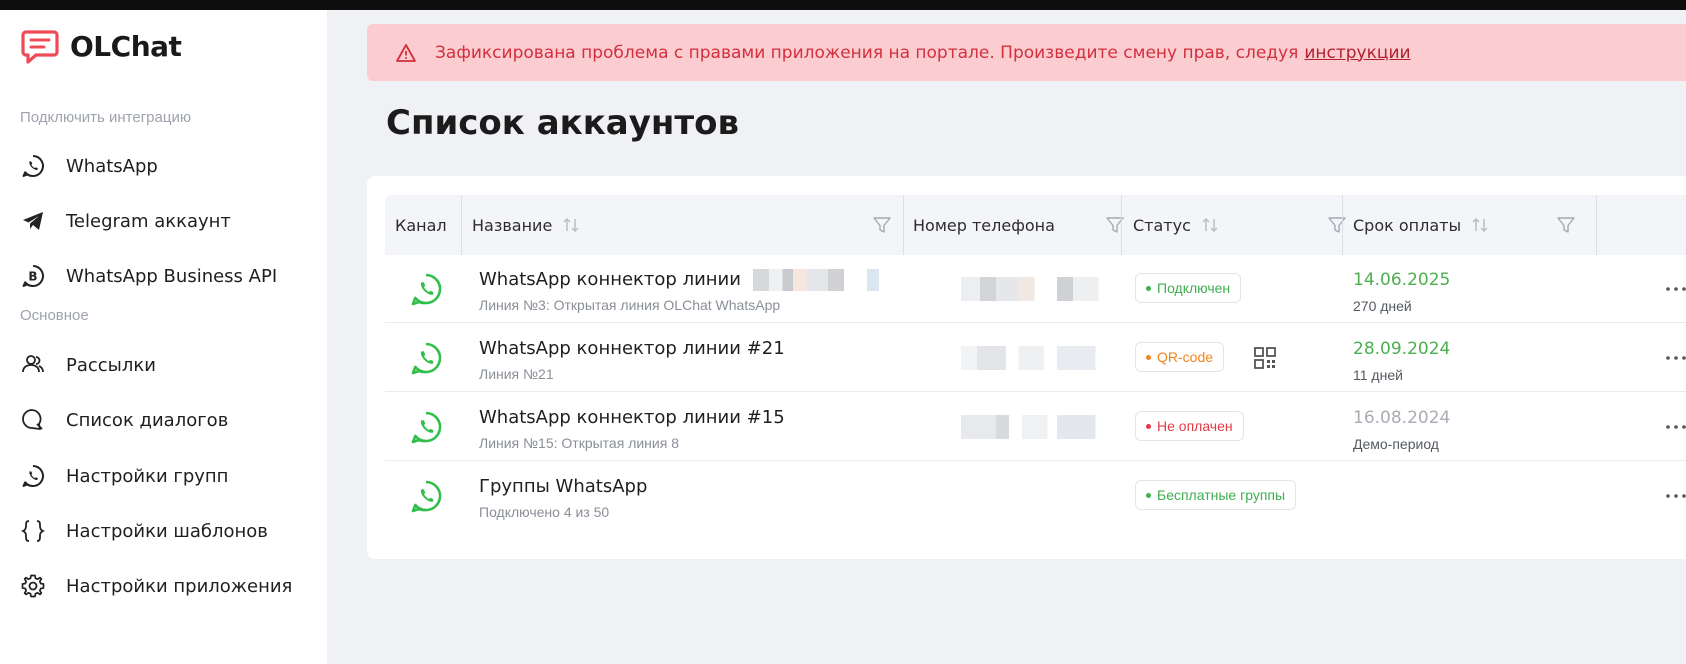 This screenshot has width=1686, height=664. Describe the element at coordinates (33, 420) in the screenshot. I see `chat-search-icon` at that location.